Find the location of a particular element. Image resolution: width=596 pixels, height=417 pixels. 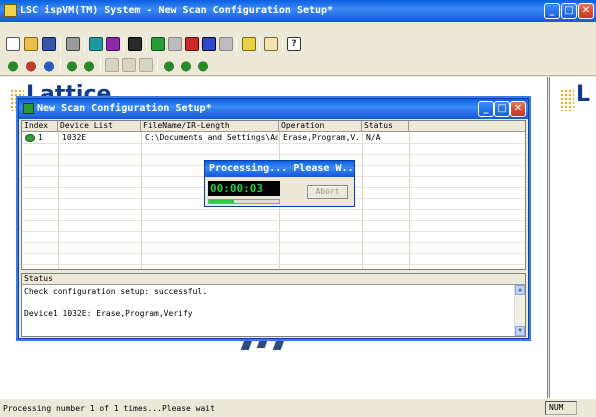

pane-divider is located at coordinates (548, 237).